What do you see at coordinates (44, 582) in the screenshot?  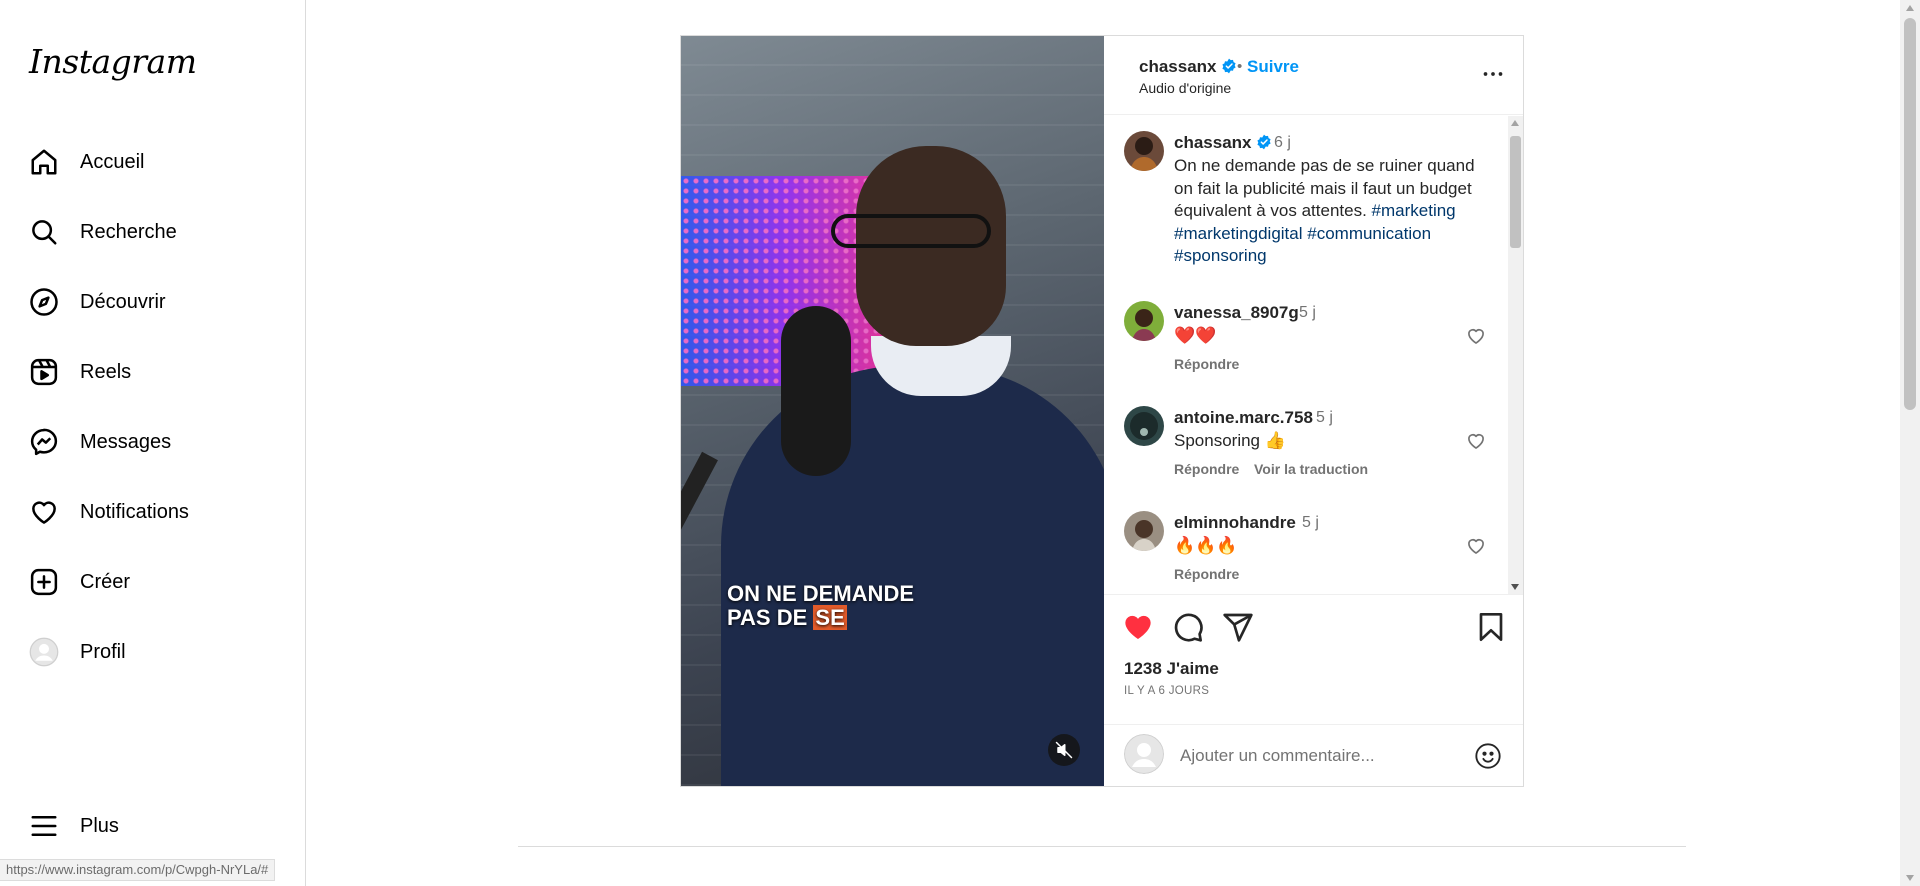 I see `plus-square-icon` at bounding box center [44, 582].